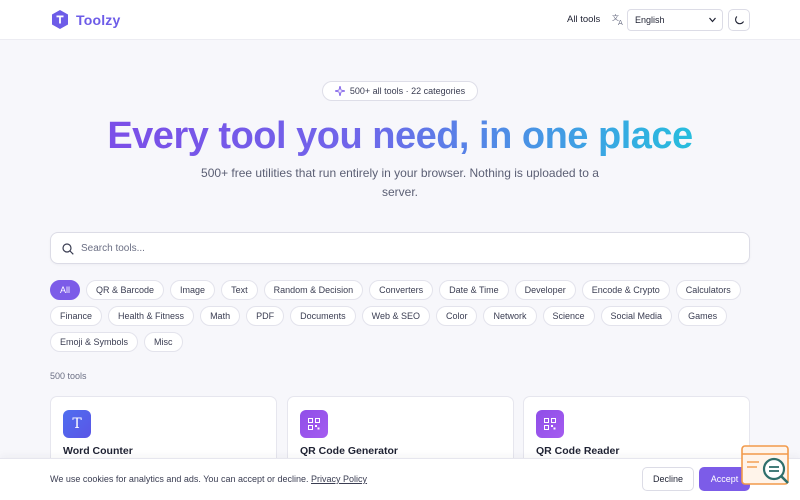 The height and width of the screenshot is (500, 800). Describe the element at coordinates (712, 20) in the screenshot. I see `chevron-down-icon` at that location.